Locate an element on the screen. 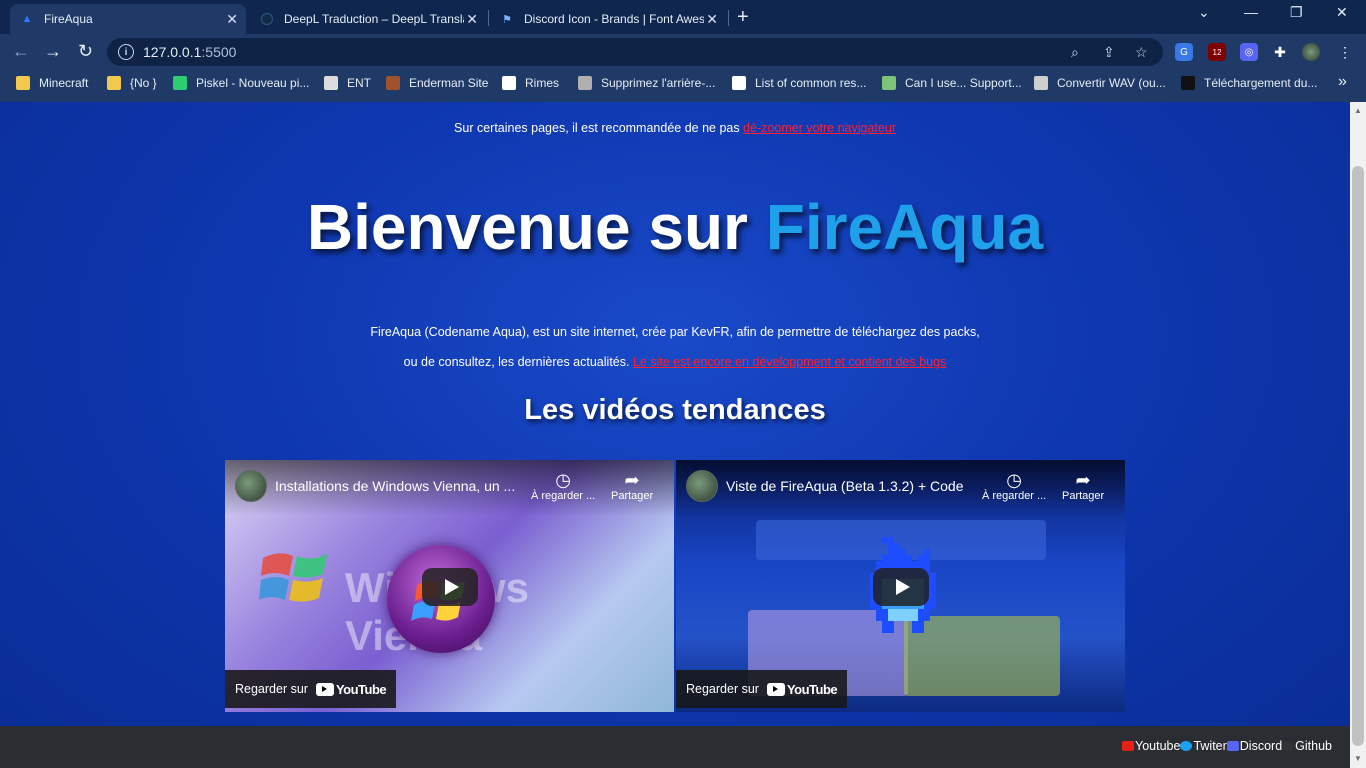  bookmark-item: ENT is located at coordinates (347, 83).